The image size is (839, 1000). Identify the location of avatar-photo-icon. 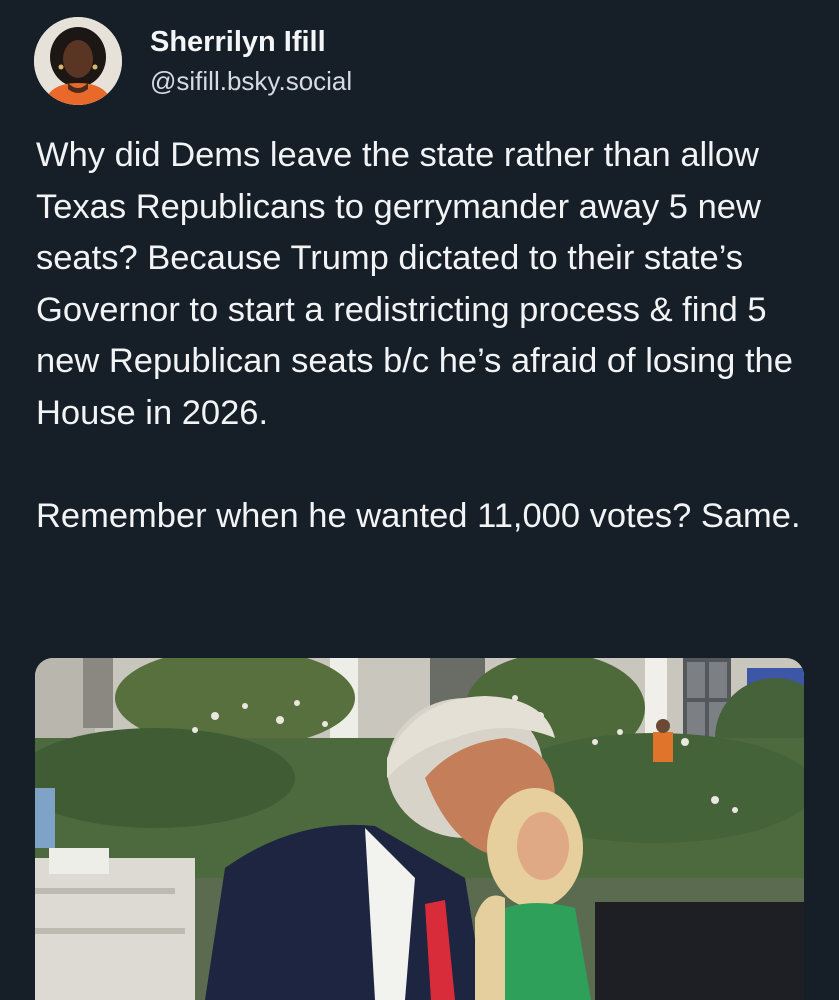
(78, 61).